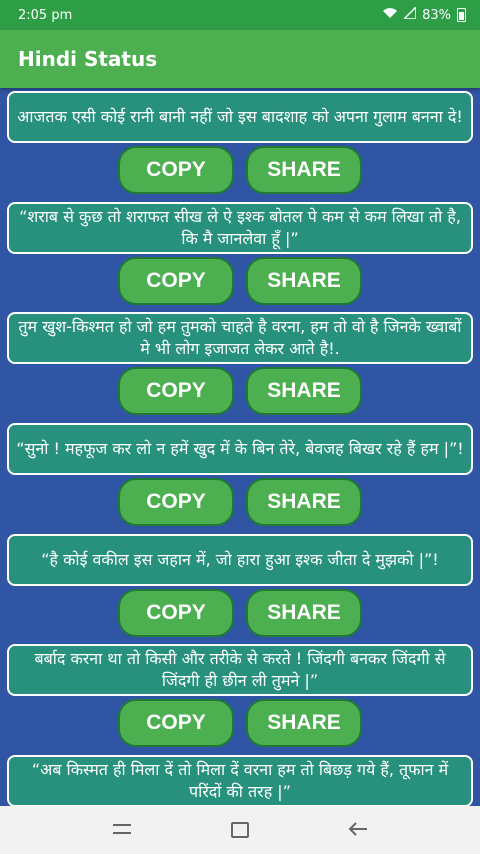  I want to click on status-icons: 83%, so click(424, 14).